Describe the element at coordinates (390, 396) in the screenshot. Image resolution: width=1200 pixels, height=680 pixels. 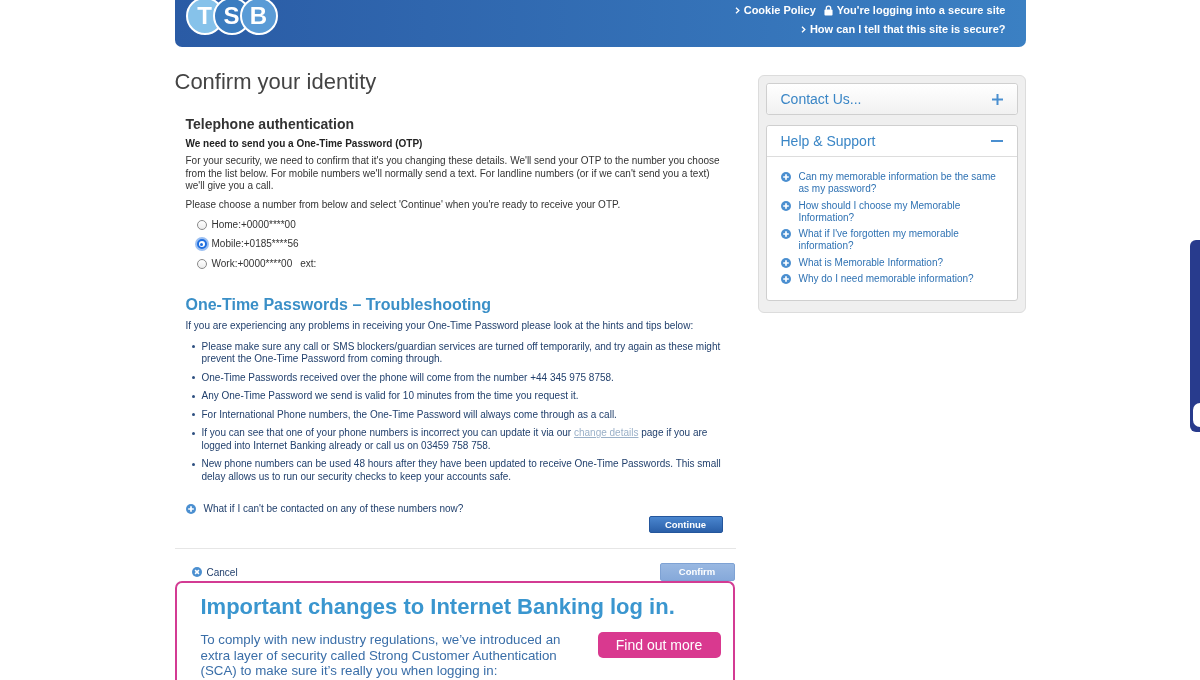
I see `tip-text: Any One-Time Password we send is valid for 10 minutes from the time you request it.` at that location.